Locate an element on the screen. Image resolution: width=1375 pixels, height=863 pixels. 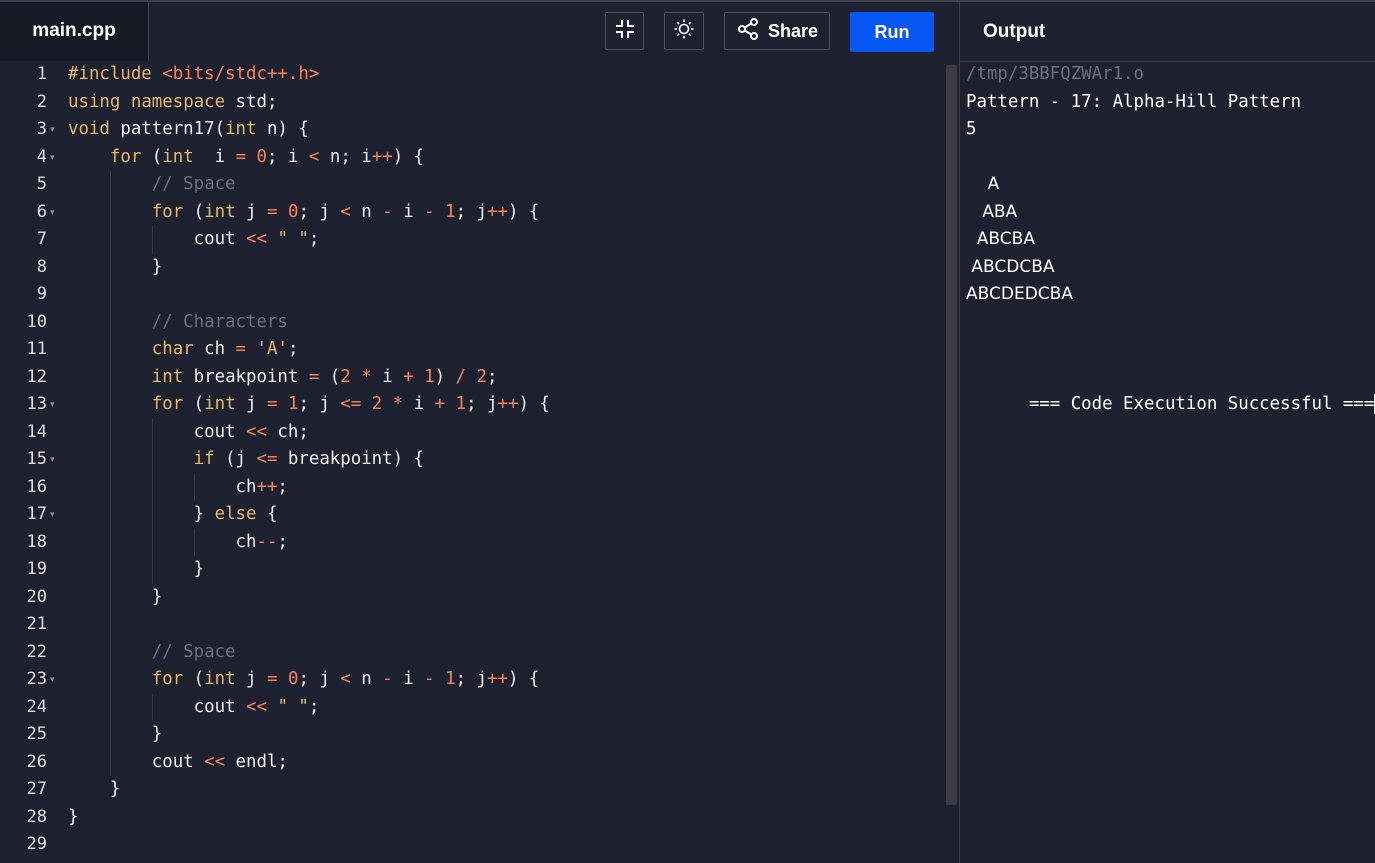
code-line: for (int j = 1; j <= 2 * i + 1; j++) { is located at coordinates (309, 405).